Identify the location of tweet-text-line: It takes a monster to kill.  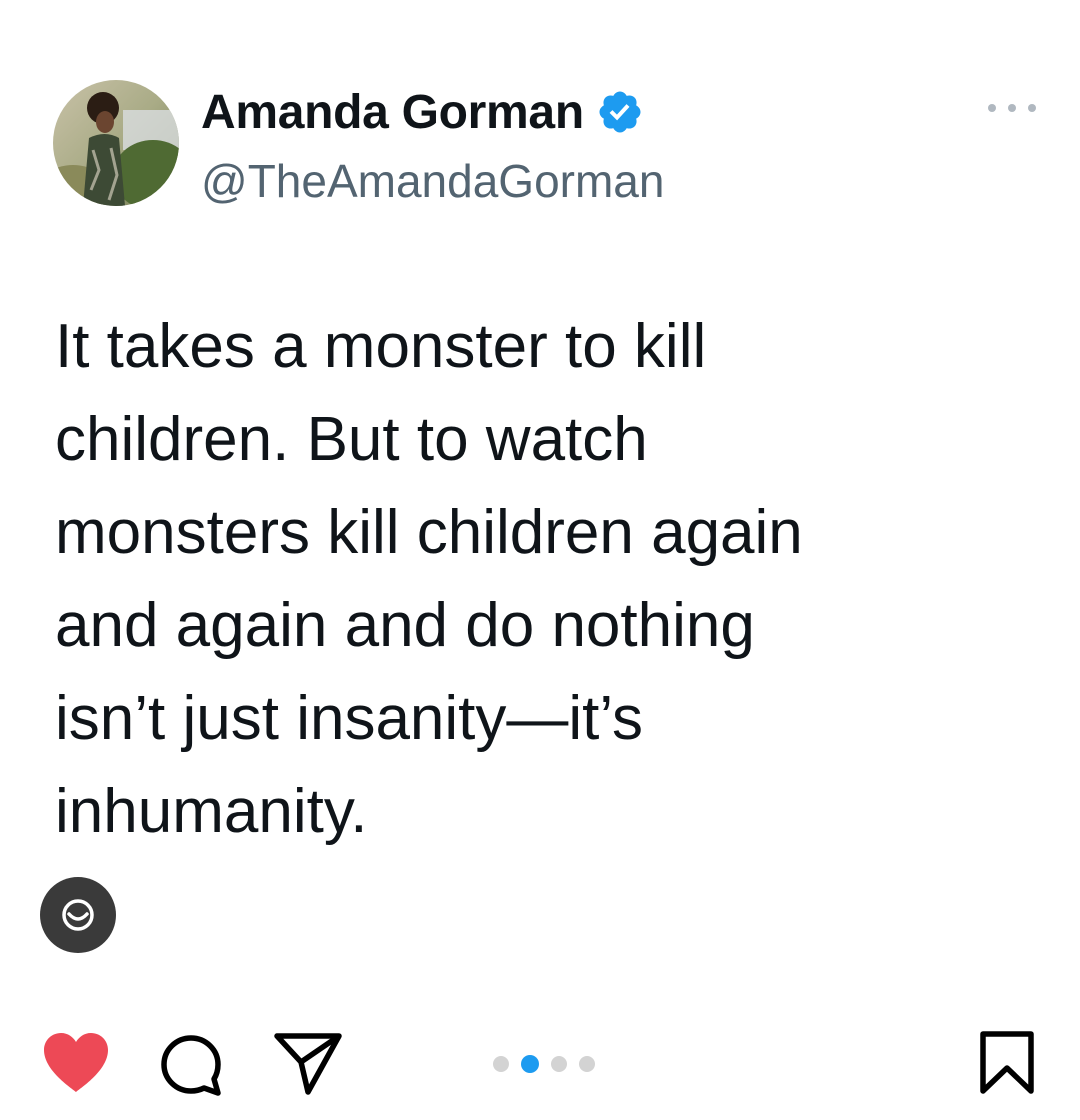
(381, 346).